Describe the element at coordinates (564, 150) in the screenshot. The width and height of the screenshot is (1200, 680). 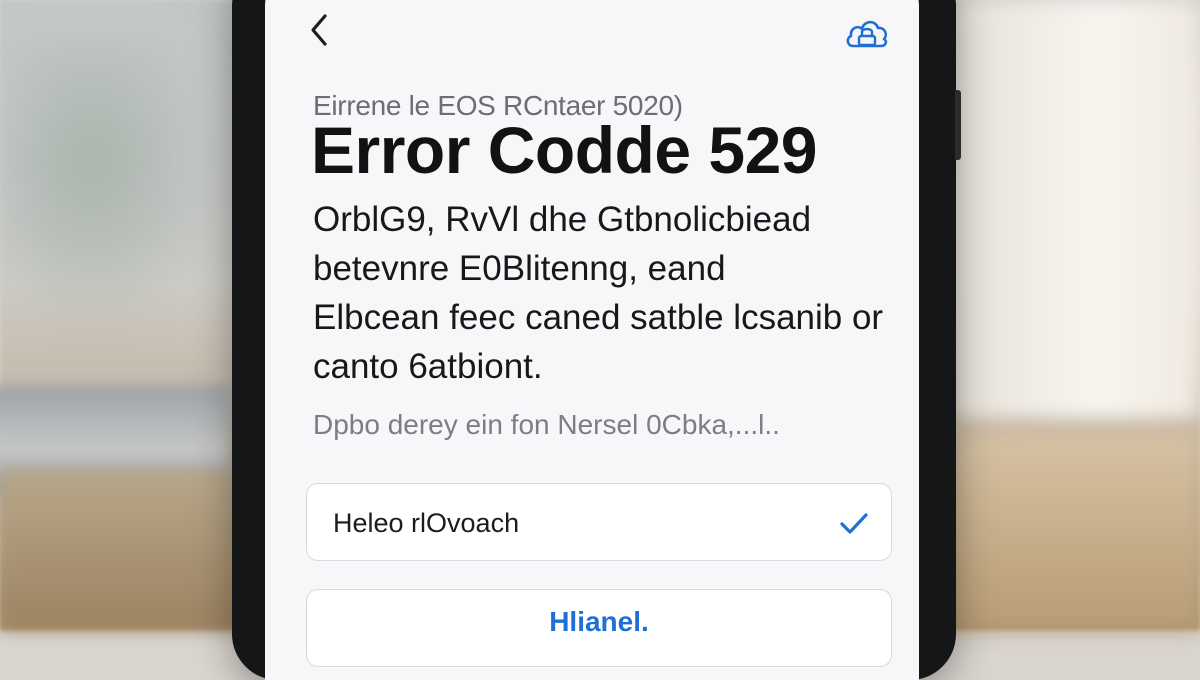
I see `page-title: Error Codde 529` at that location.